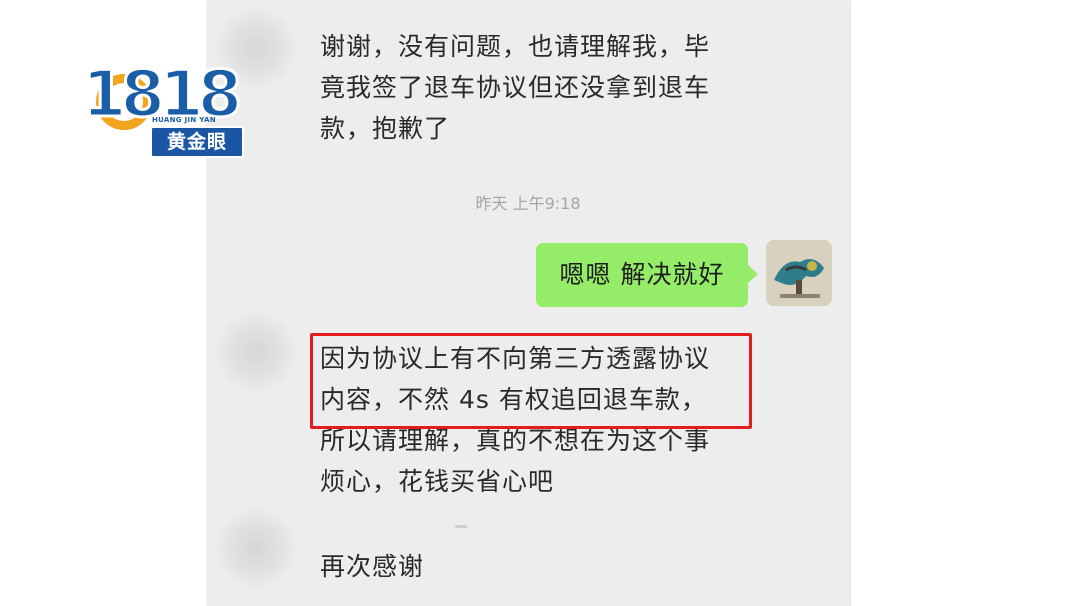 The image size is (1075, 606). What do you see at coordinates (168, 109) in the screenshot?
I see `channel-logo: 1818 HUANG JIN YAN 黄金眼` at bounding box center [168, 109].